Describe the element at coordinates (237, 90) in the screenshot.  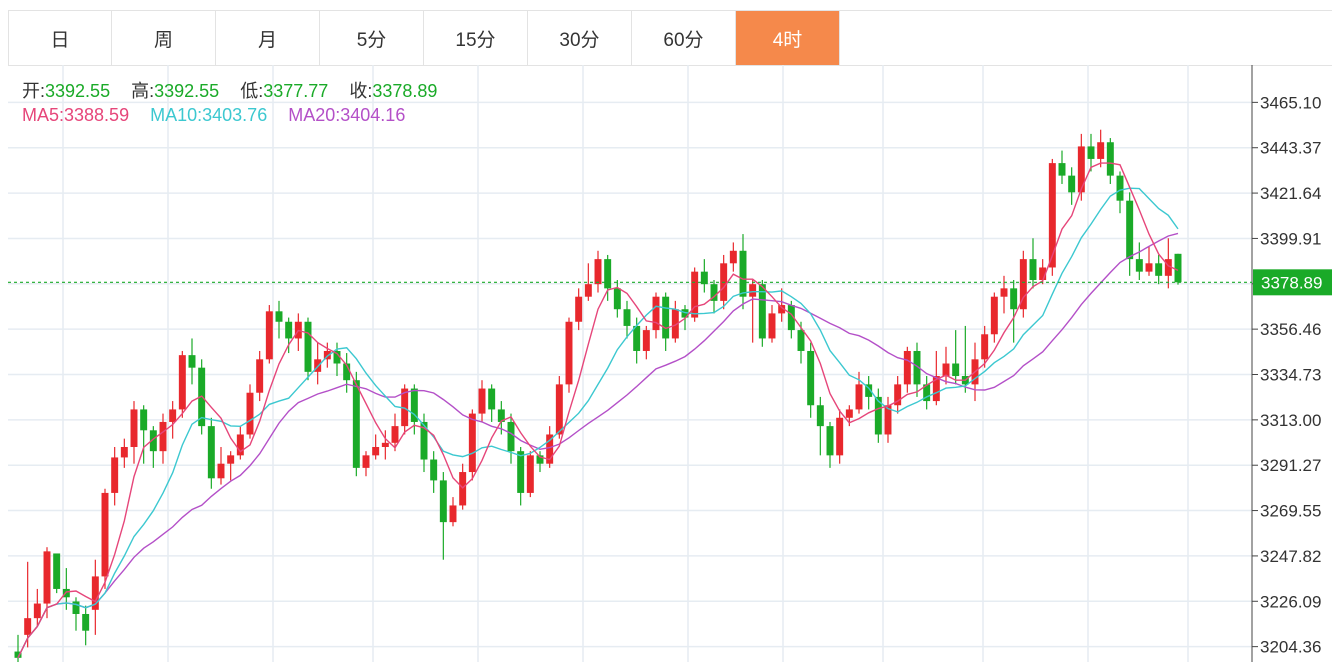
I see `ohlc-readout: 开:3392.55 高:3392.55 低:3377.77 收:3378.89` at that location.